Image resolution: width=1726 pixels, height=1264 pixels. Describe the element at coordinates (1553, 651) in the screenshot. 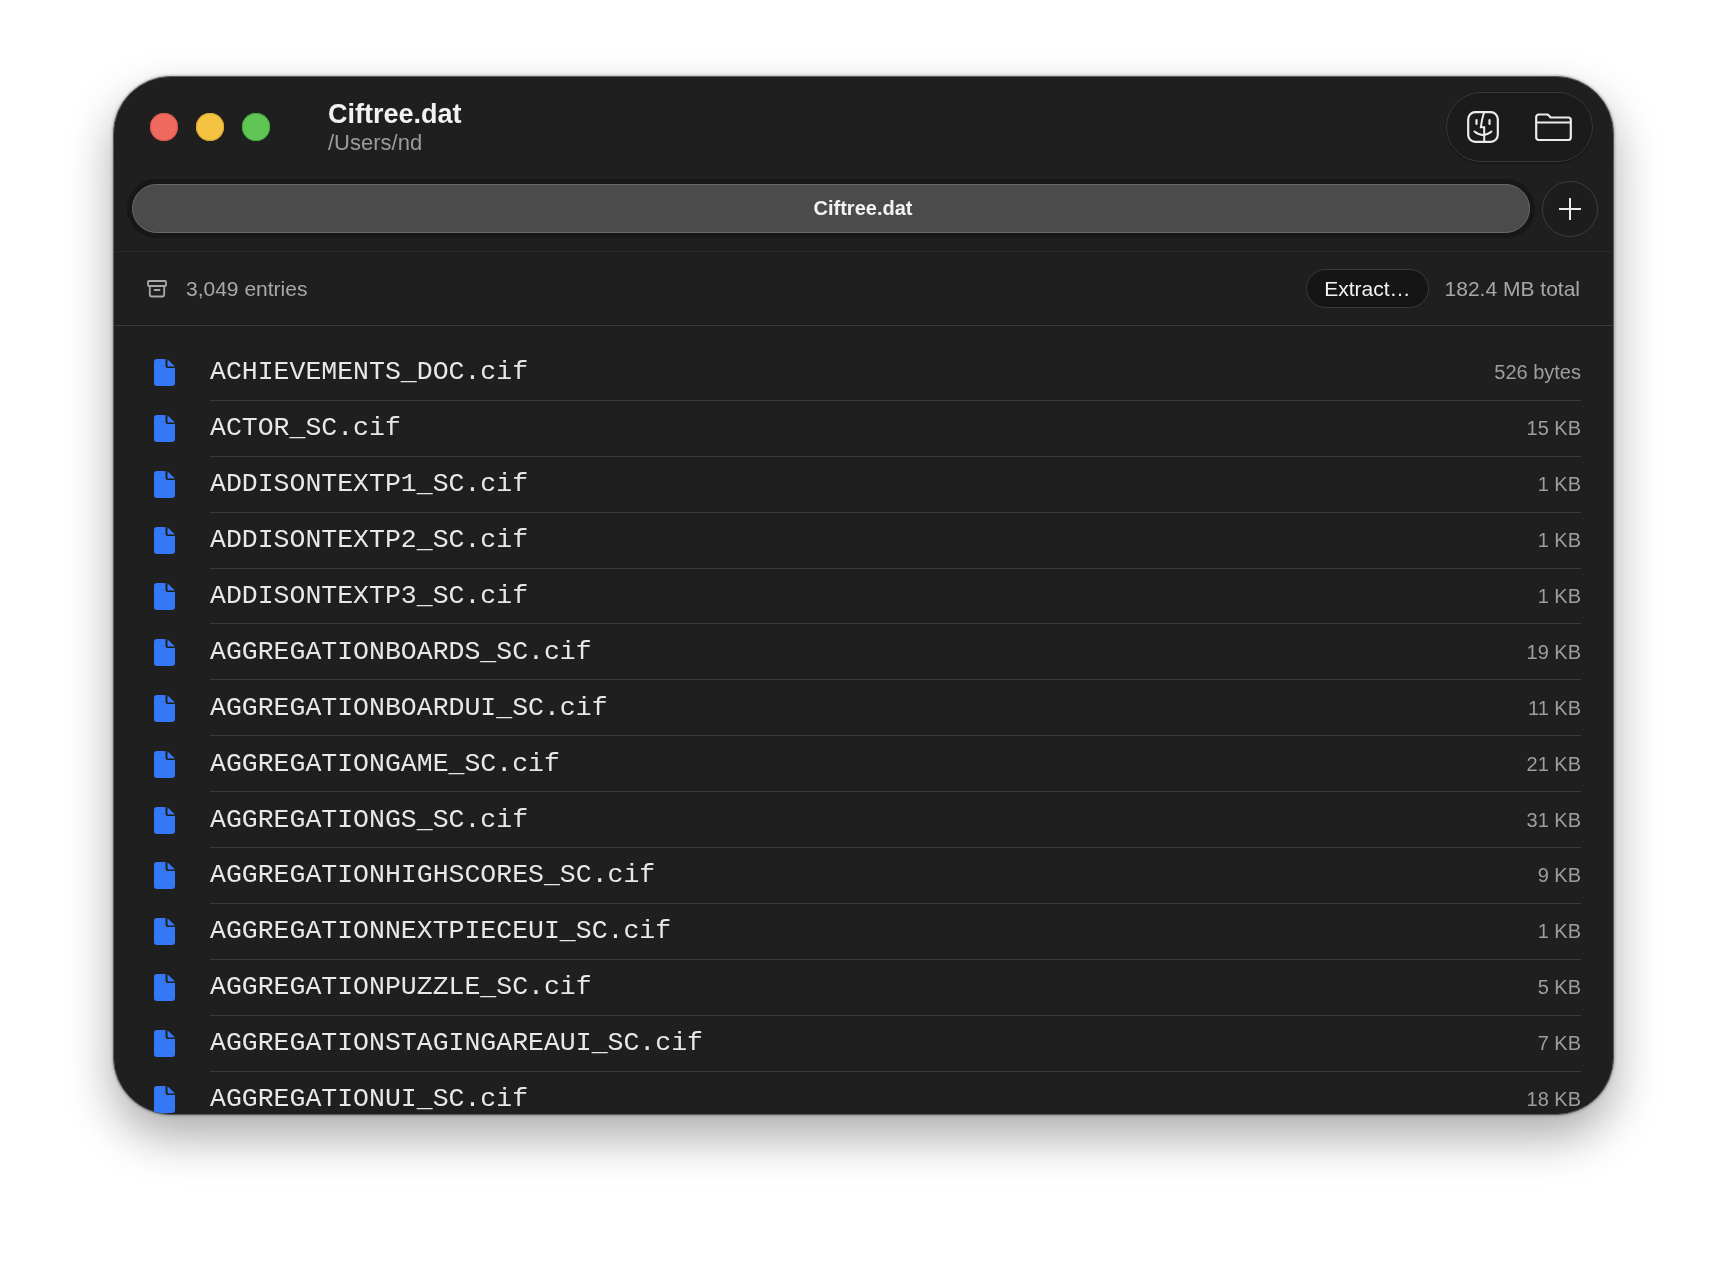

I see `file-size: 19 KB` at that location.